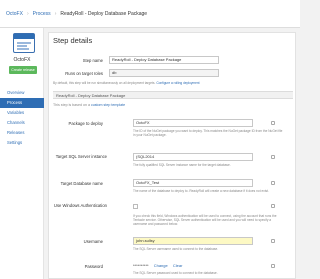  What do you see at coordinates (23, 70) in the screenshot?
I see `create-release-button: Create release` at bounding box center [23, 70].